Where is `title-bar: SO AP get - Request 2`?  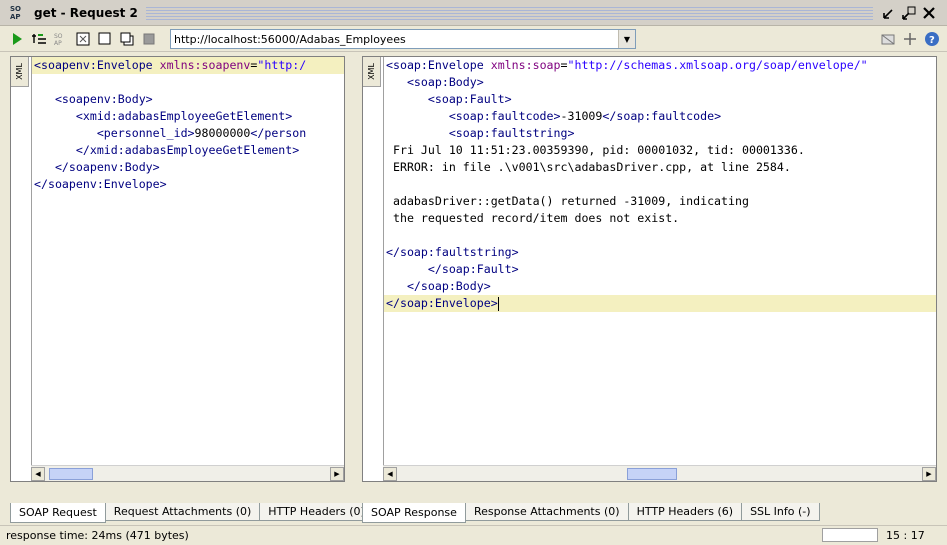 title-bar: SO AP get - Request 2 is located at coordinates (473, 13).